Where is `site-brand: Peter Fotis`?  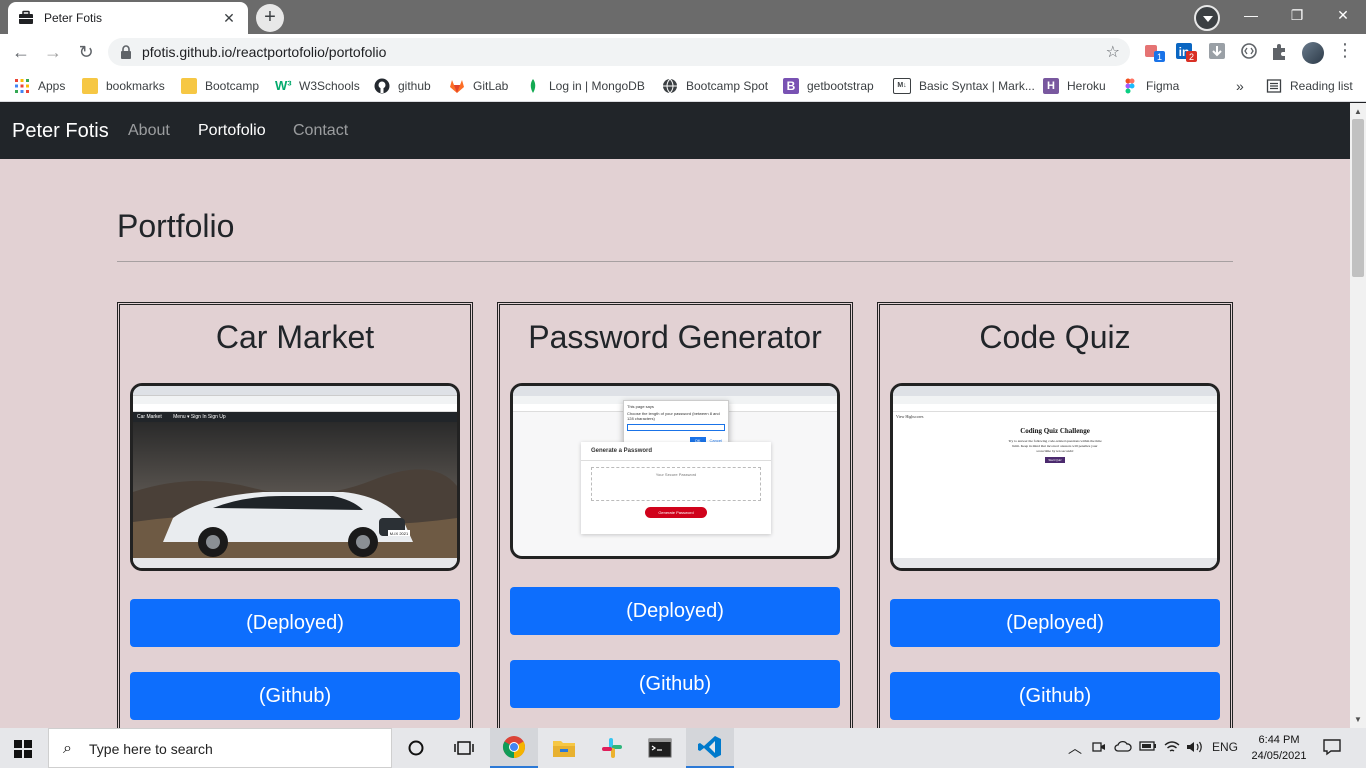 site-brand: Peter Fotis is located at coordinates (60, 131).